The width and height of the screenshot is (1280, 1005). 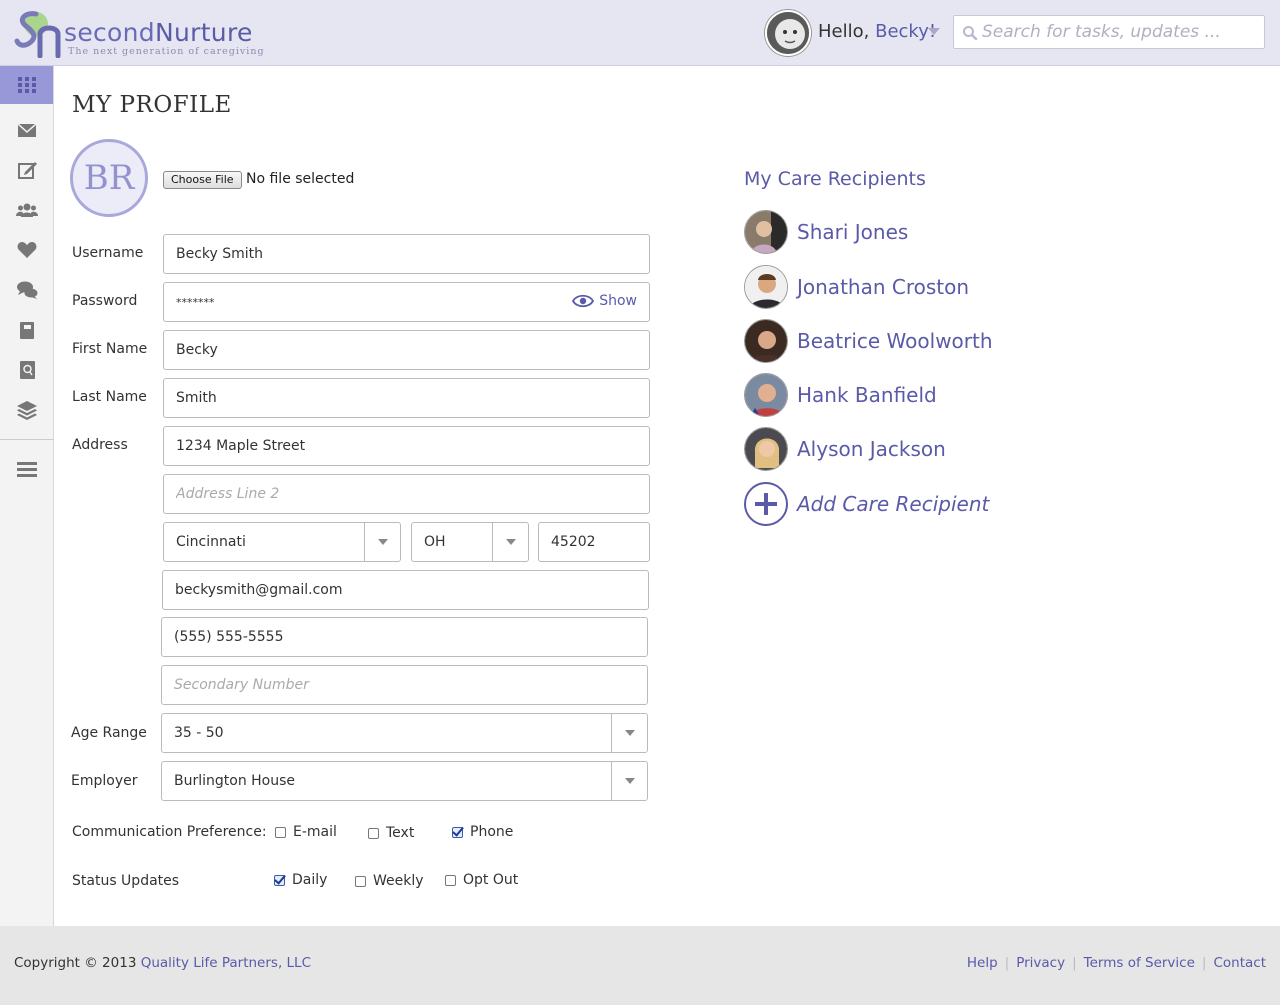 What do you see at coordinates (1120, 32) in the screenshot?
I see `search-input` at bounding box center [1120, 32].